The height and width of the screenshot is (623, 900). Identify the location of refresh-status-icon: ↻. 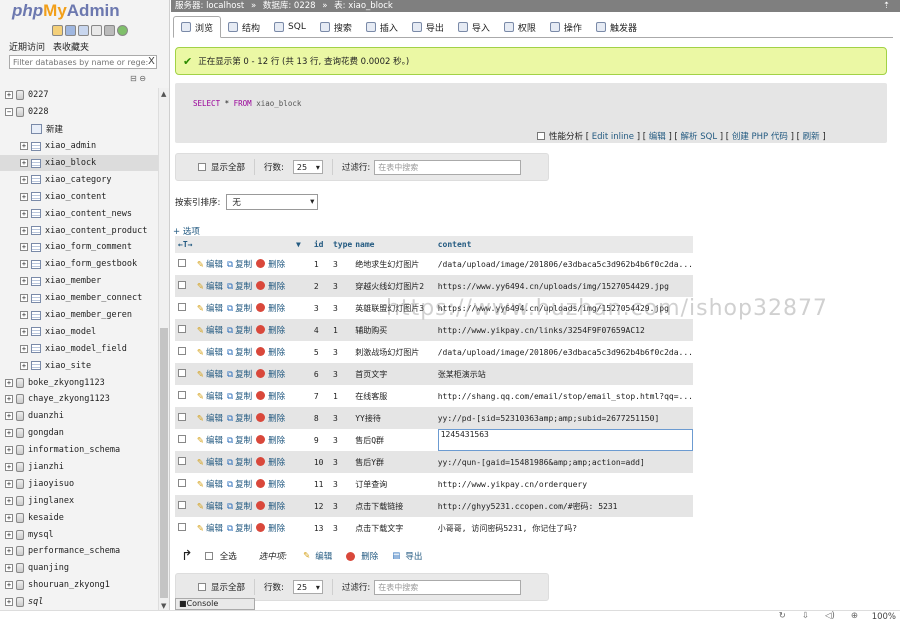
(782, 616).